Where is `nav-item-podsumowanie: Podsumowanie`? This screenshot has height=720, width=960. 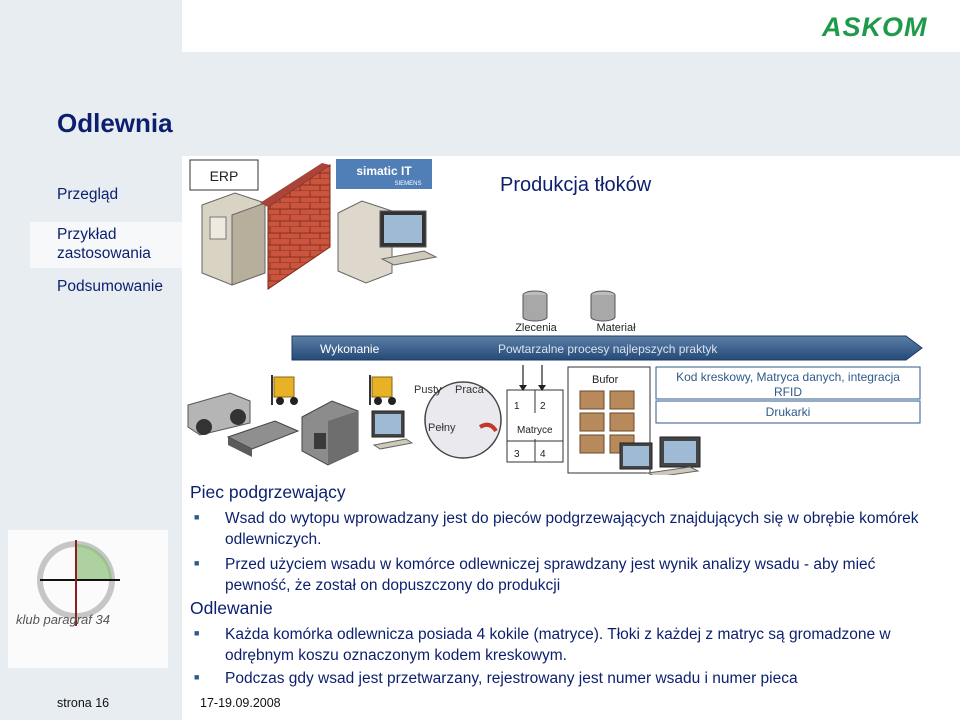 nav-item-podsumowanie: Podsumowanie is located at coordinates (110, 287).